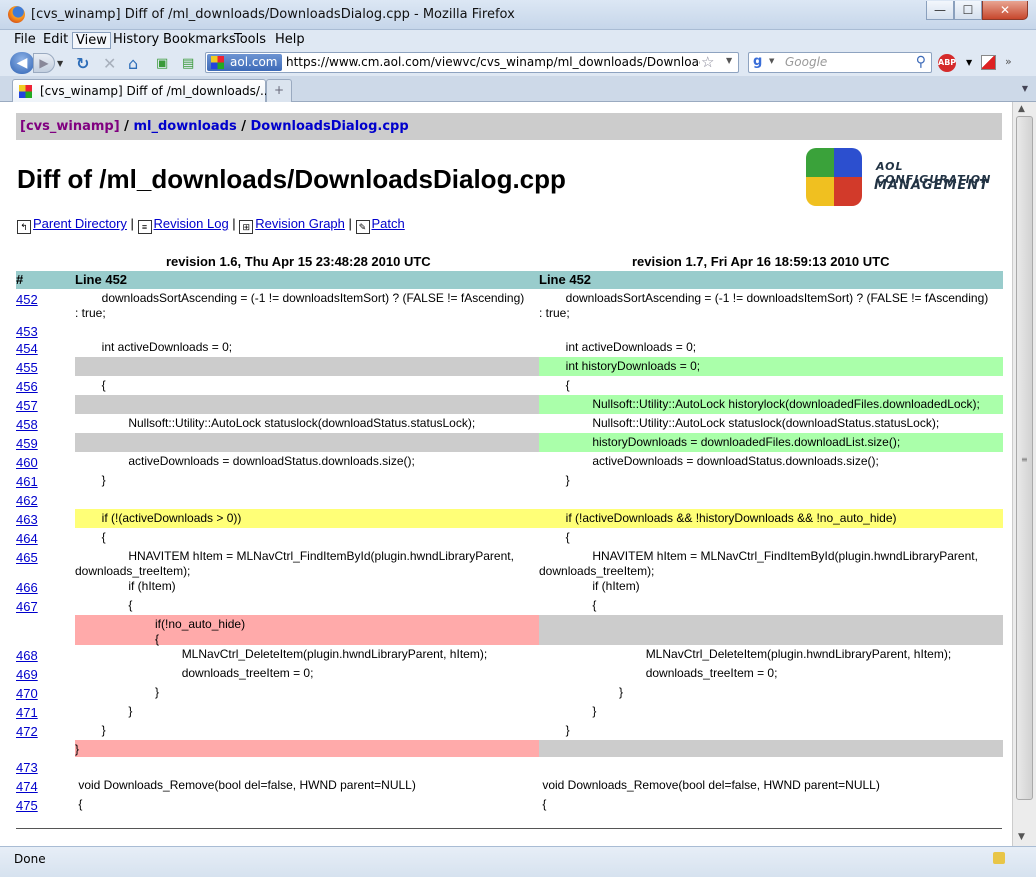 Image resolution: width=1036 pixels, height=877 pixels. I want to click on menu-bookmarks: Bookmarks, so click(199, 40).